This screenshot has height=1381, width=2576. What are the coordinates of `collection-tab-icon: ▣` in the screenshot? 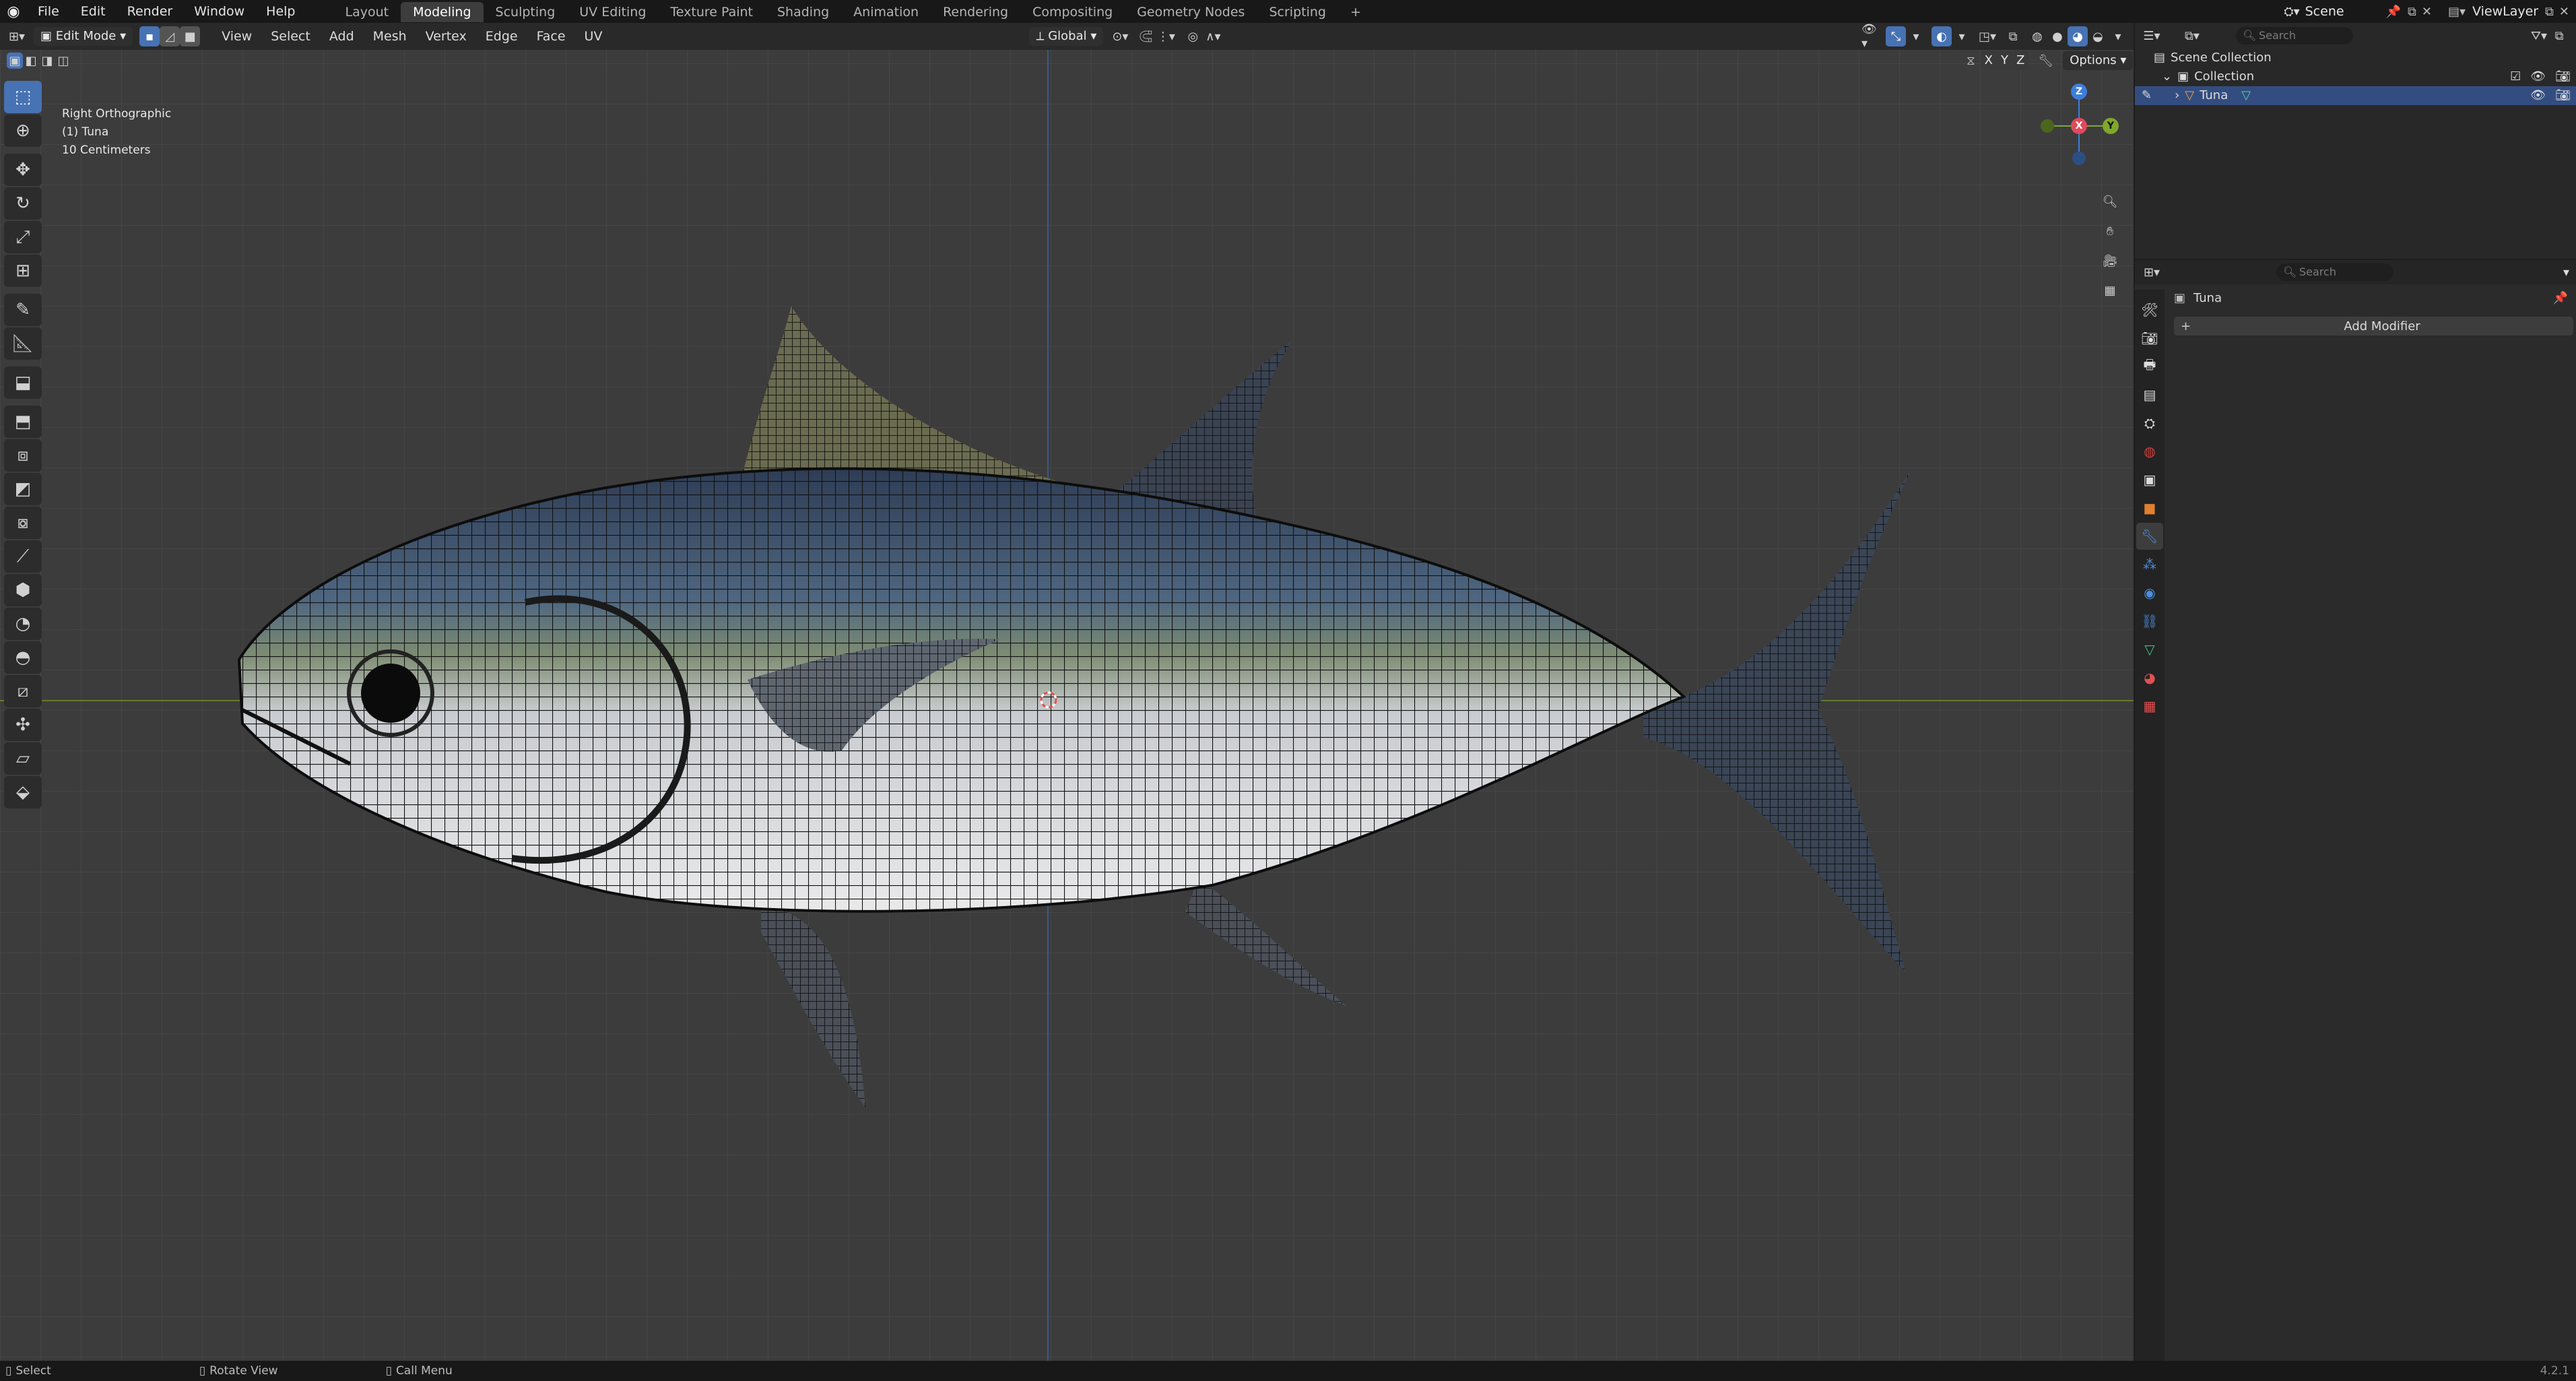 It's located at (2149, 480).